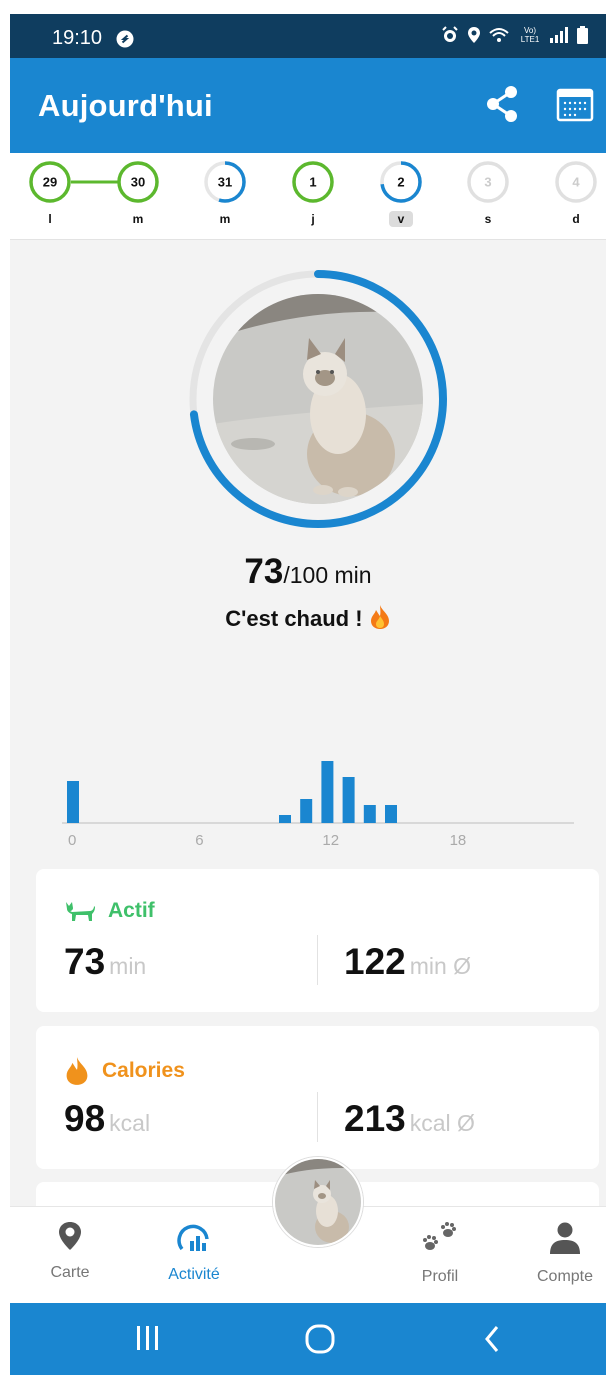 The height and width of the screenshot is (1375, 616). Describe the element at coordinates (80, 911) in the screenshot. I see `cat-icon` at that location.